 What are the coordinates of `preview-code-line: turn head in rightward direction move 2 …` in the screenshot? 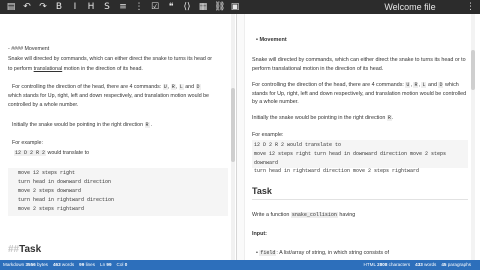 It's located at (337, 171).